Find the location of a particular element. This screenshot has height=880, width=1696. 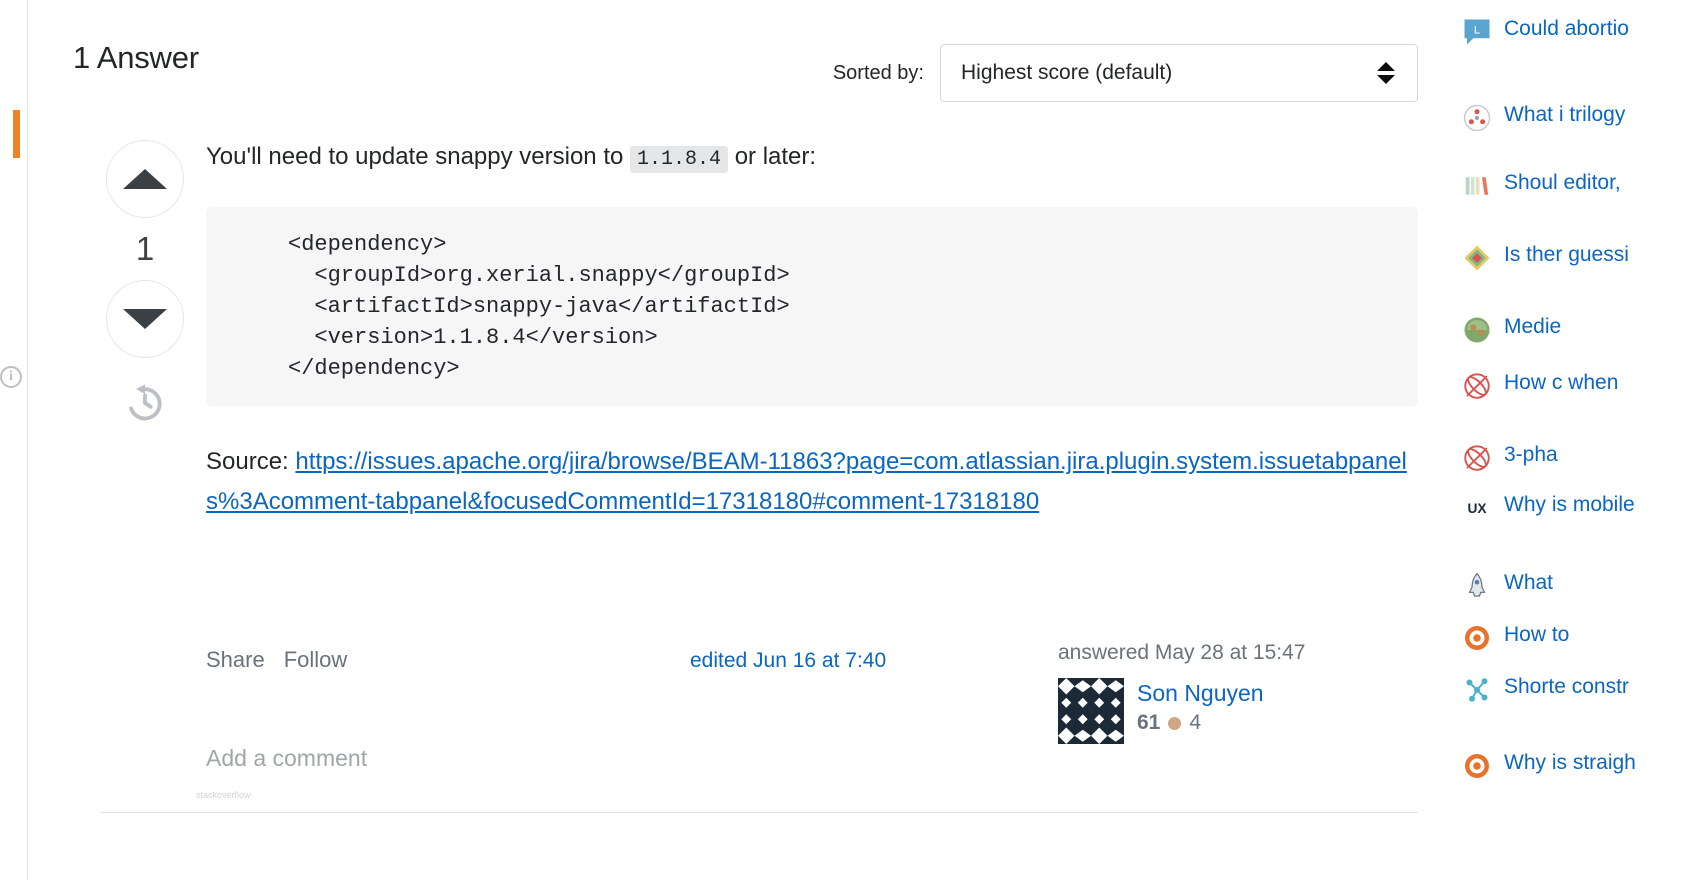

author-name-link: Son Nguyen is located at coordinates (1200, 693).